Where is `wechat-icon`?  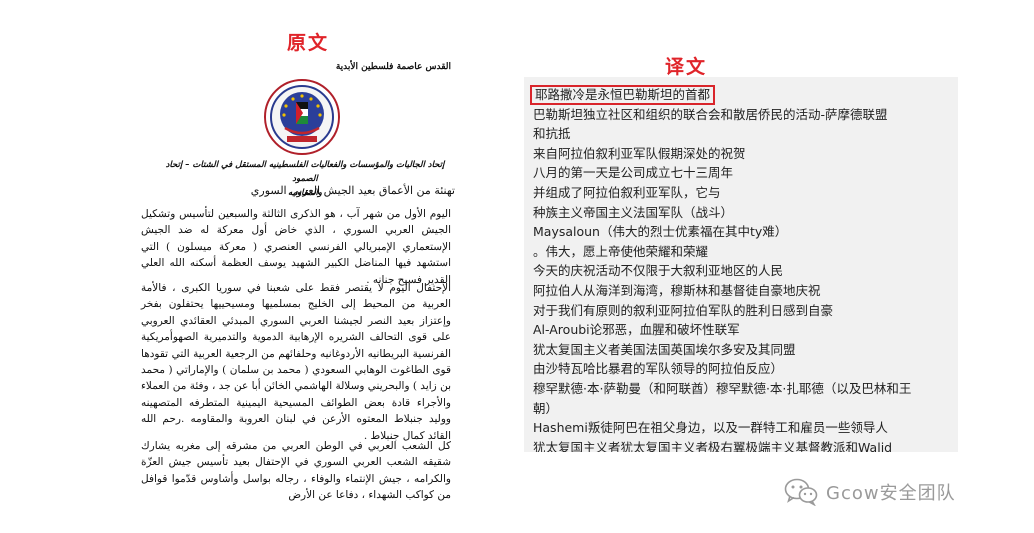 wechat-icon is located at coordinates (801, 492).